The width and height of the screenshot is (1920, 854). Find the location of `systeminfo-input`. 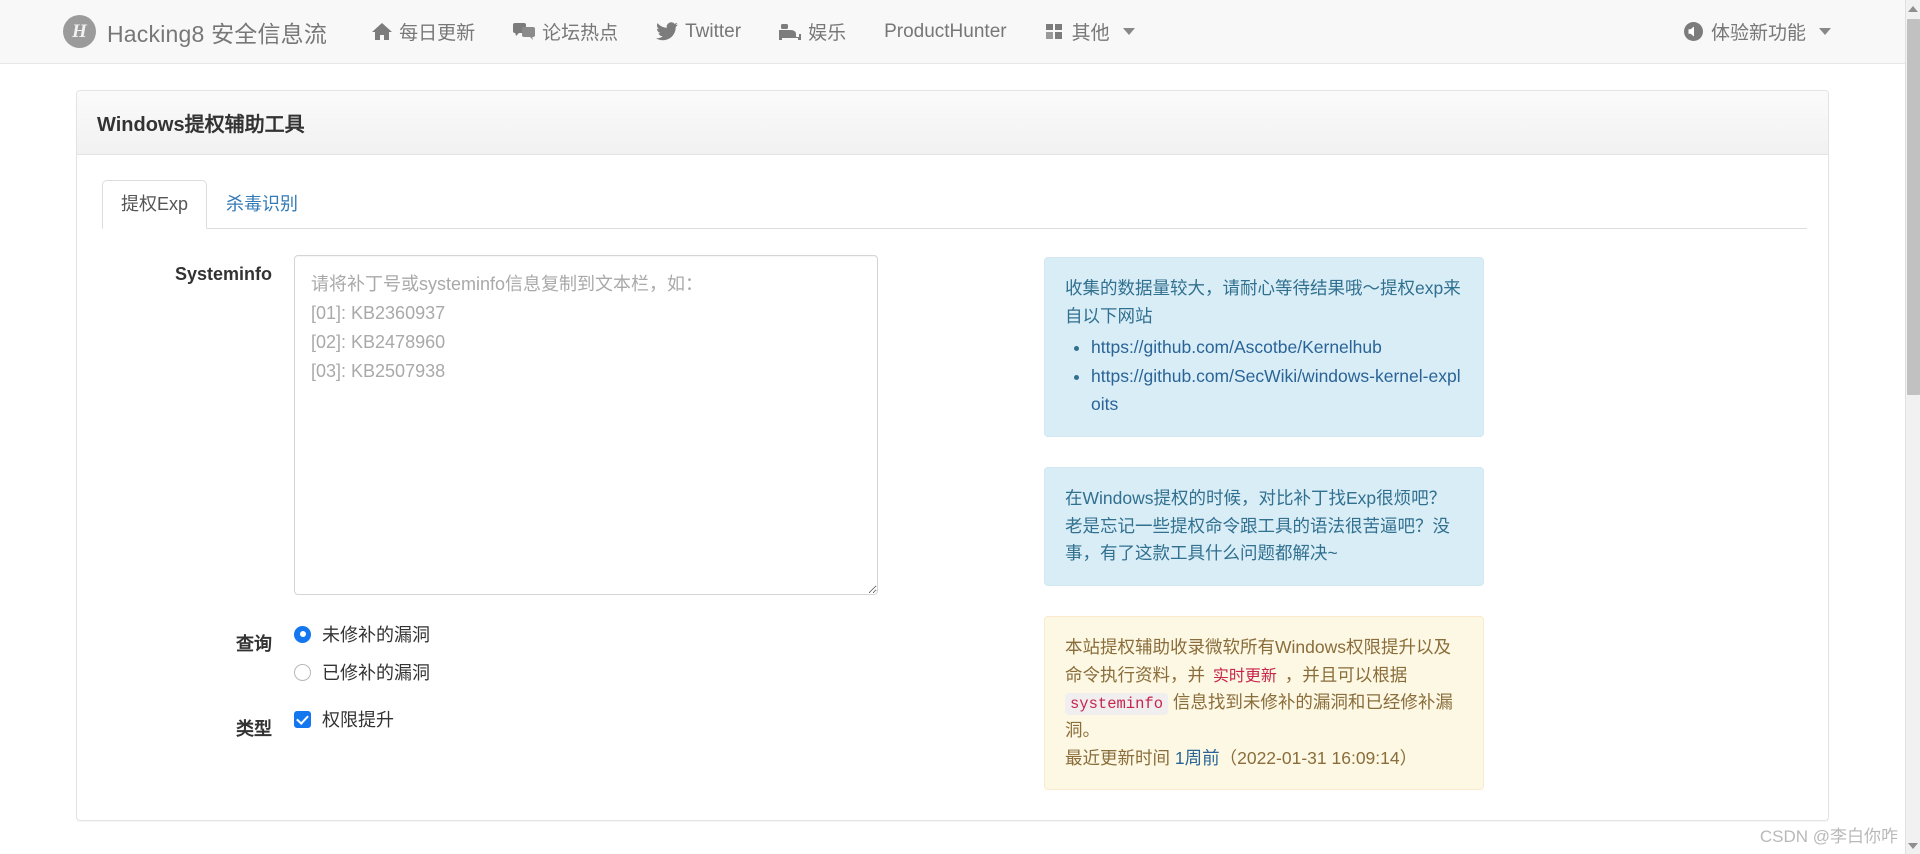

systeminfo-input is located at coordinates (586, 425).